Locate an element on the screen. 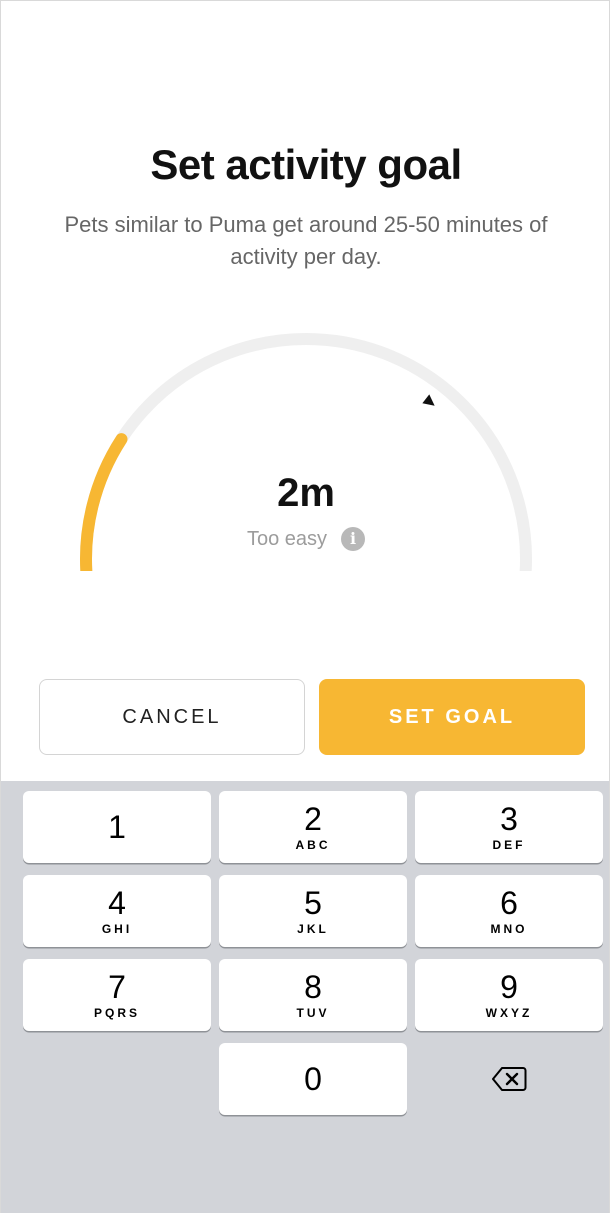 The width and height of the screenshot is (610, 1213). key-5: 5 JKL is located at coordinates (313, 911).